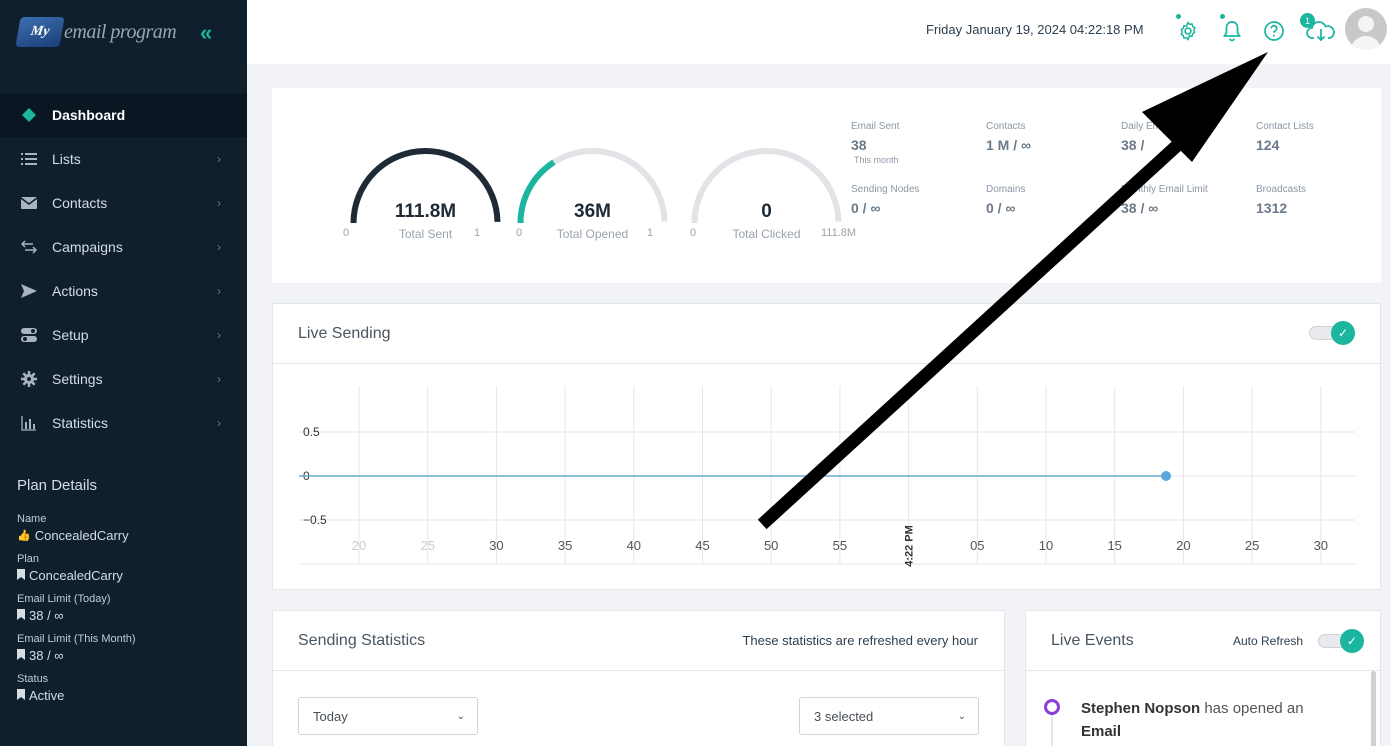 The image size is (1391, 746). Describe the element at coordinates (1008, 135) in the screenshot. I see `stat-contacts: Contacts 1 M / ∞` at that location.